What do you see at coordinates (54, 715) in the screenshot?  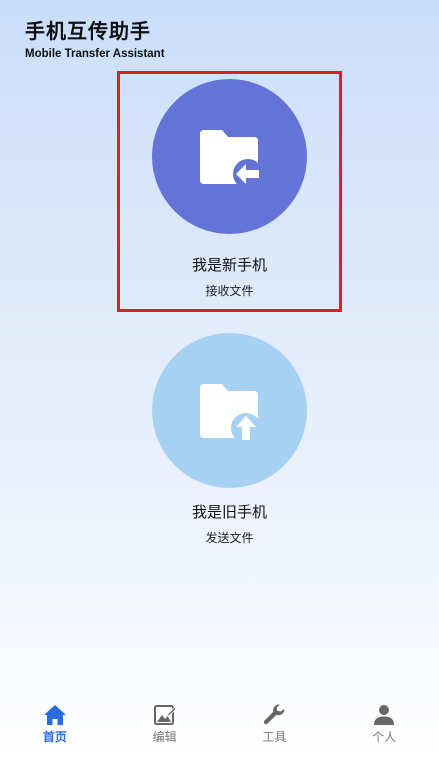 I see `home-icon` at bounding box center [54, 715].